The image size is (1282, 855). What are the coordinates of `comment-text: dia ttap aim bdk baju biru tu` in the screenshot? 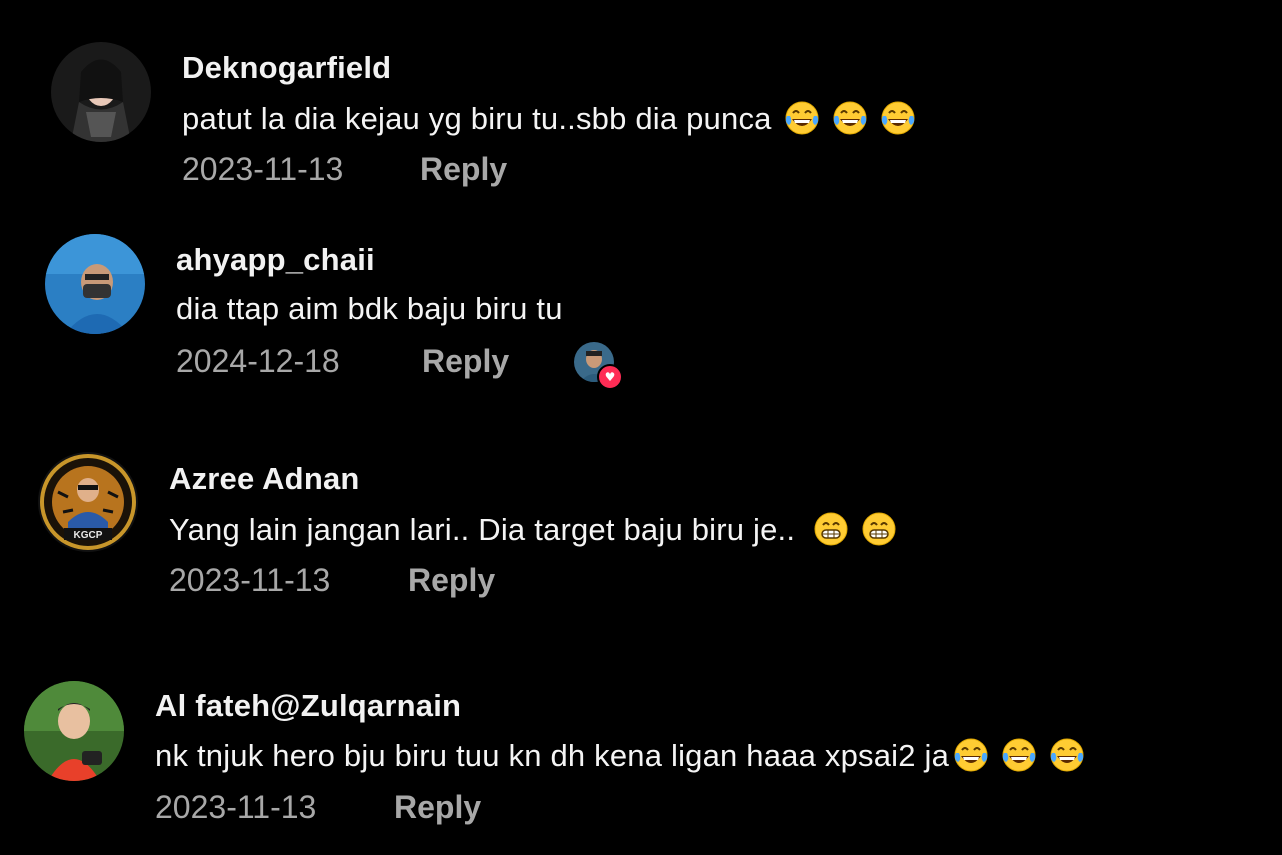 It's located at (369, 309).